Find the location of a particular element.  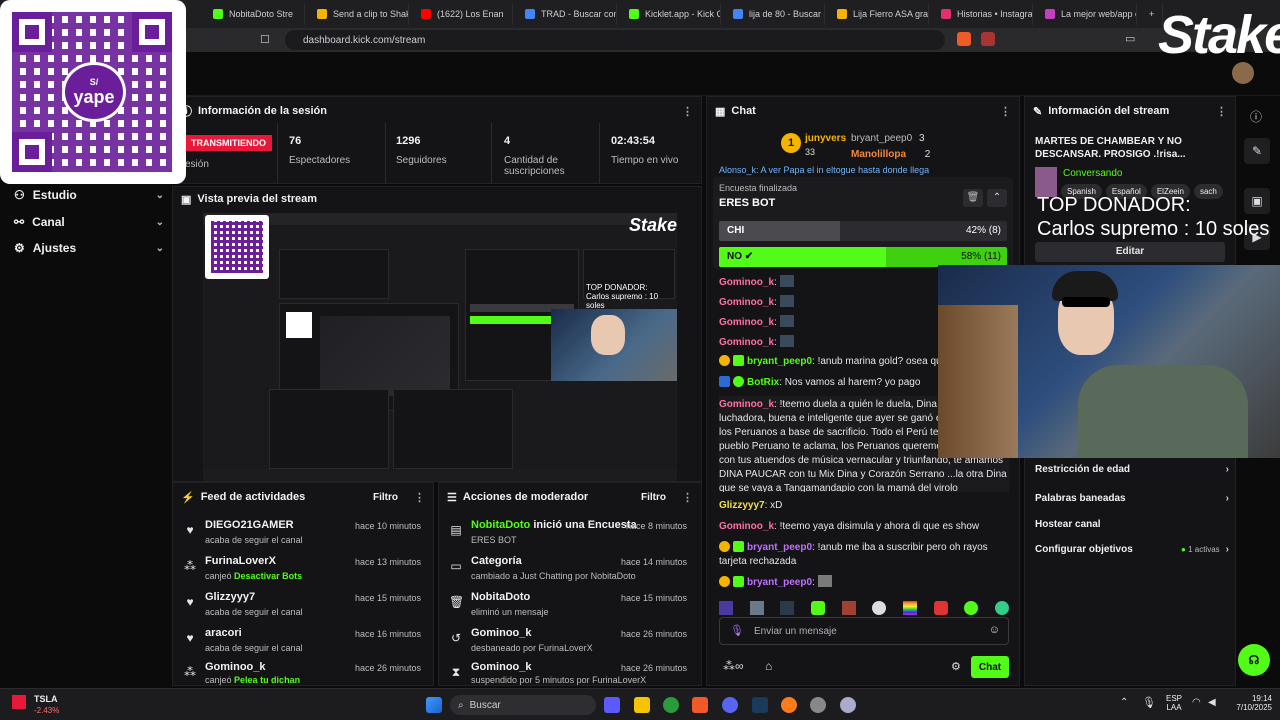

language-indicator: ESP LAA is located at coordinates (1174, 703).